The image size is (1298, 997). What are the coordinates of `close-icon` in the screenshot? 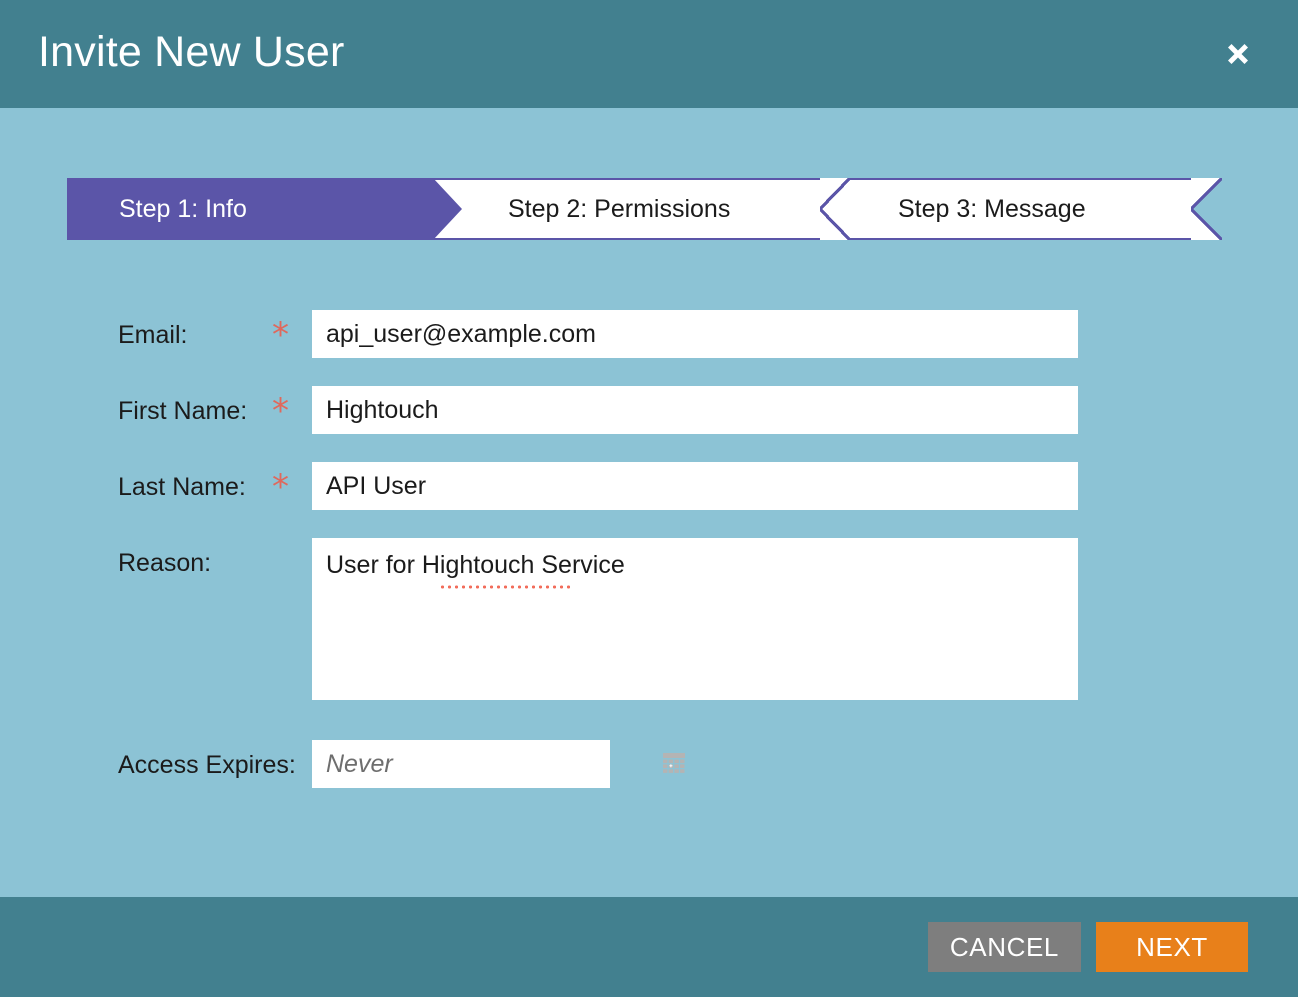 It's located at (1238, 54).